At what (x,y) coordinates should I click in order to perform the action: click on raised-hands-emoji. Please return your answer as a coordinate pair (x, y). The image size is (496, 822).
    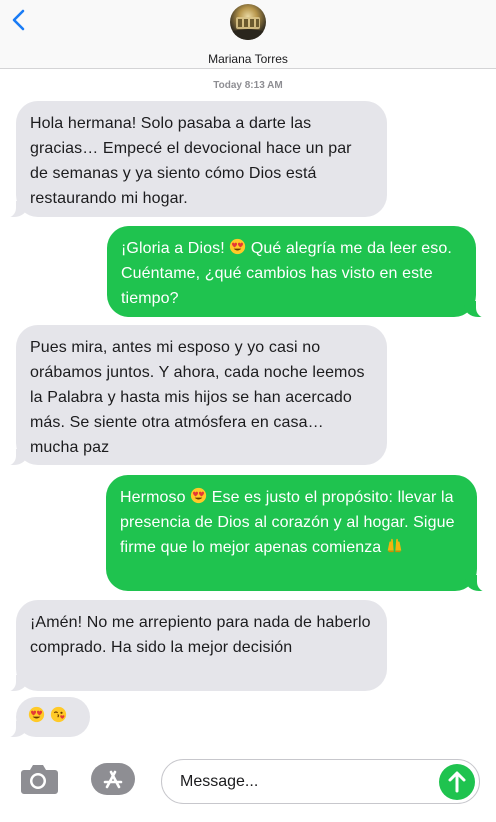
    Looking at the image, I should click on (394, 545).